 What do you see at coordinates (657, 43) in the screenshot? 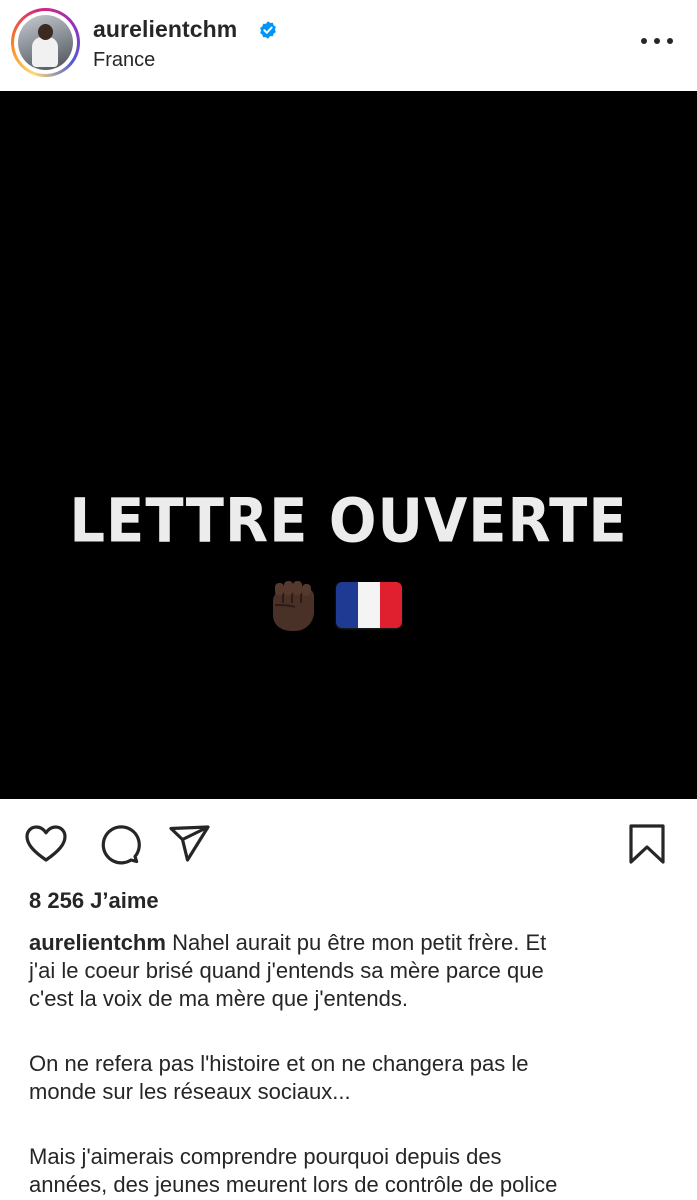
I see `more-options-icon` at bounding box center [657, 43].